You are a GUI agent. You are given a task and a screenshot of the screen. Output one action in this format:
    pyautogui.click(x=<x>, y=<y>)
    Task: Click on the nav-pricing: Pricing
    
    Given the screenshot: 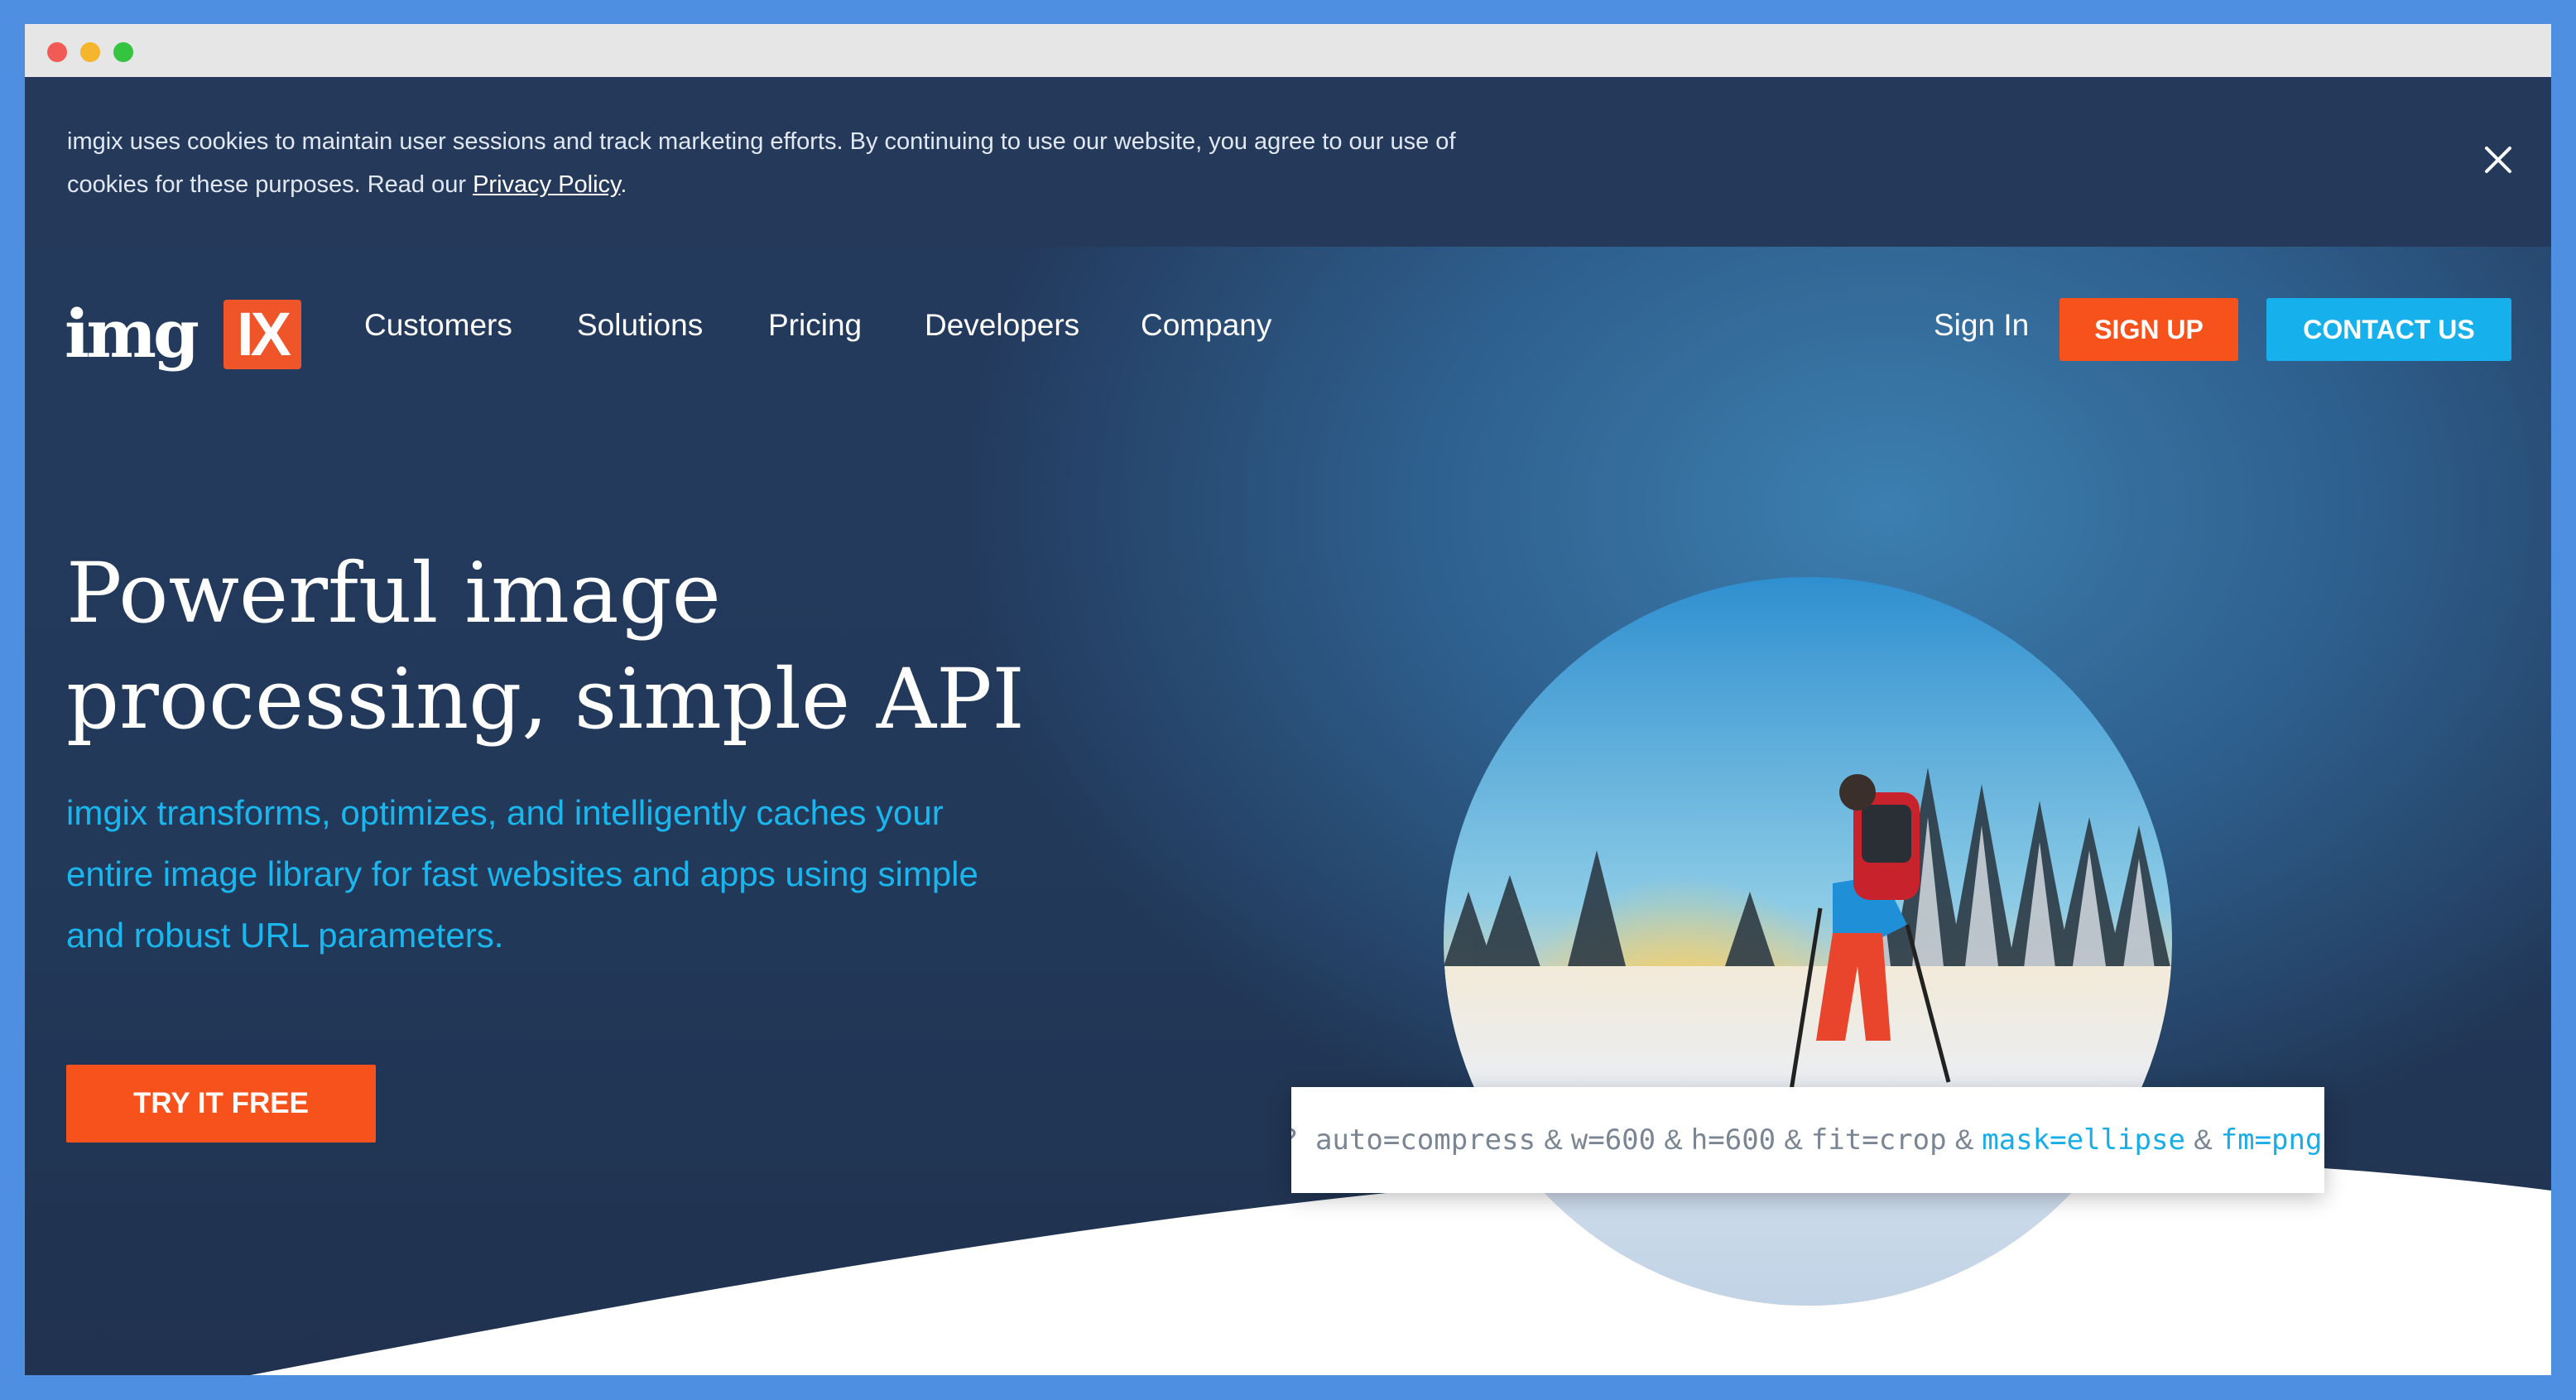 What is the action you would take?
    pyautogui.click(x=815, y=325)
    